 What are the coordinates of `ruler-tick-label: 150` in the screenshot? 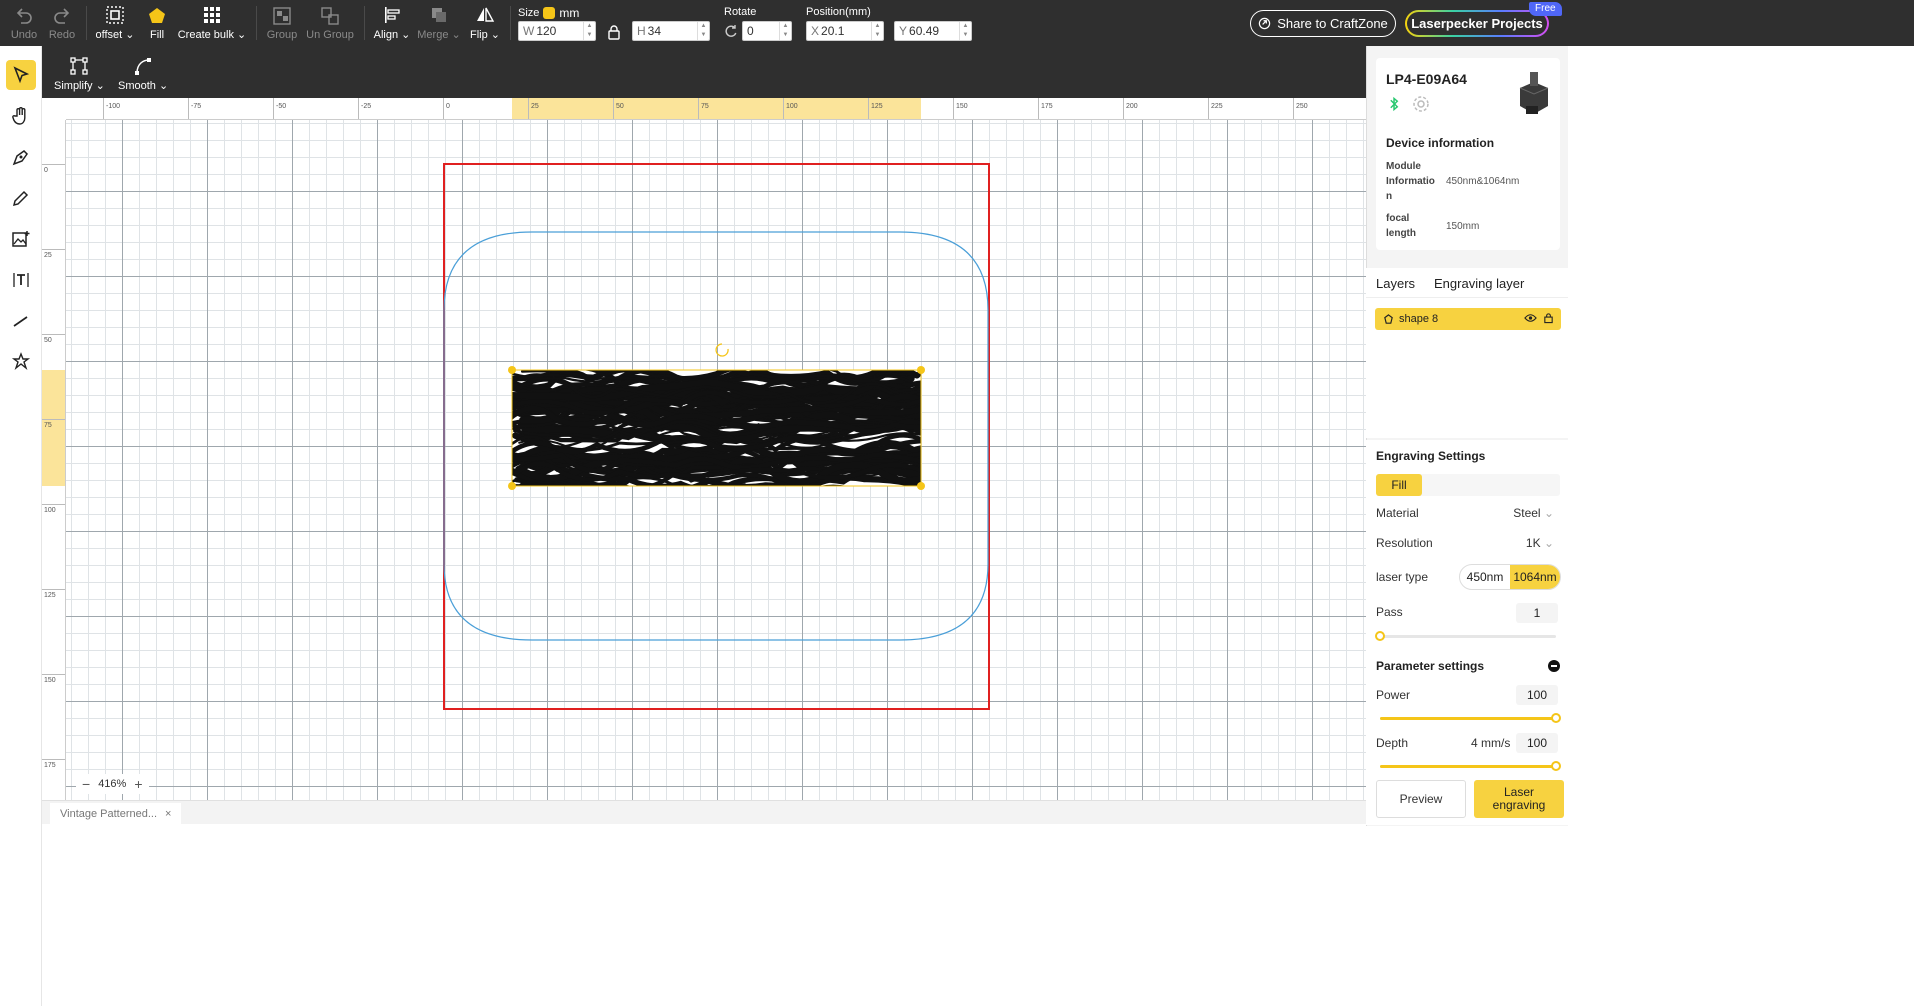 It's located at (962, 106).